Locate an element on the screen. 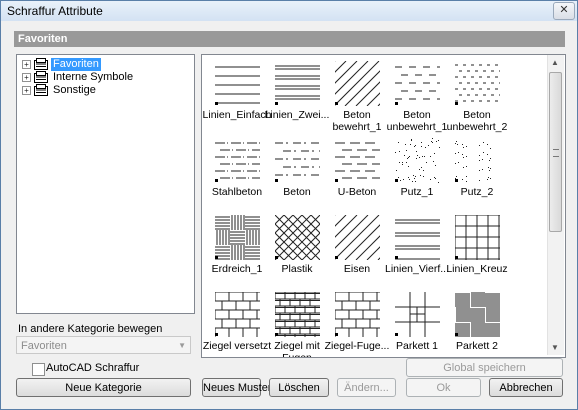 Image resolution: width=578 pixels, height=410 pixels. pattern-tile: Plastik is located at coordinates (297, 248).